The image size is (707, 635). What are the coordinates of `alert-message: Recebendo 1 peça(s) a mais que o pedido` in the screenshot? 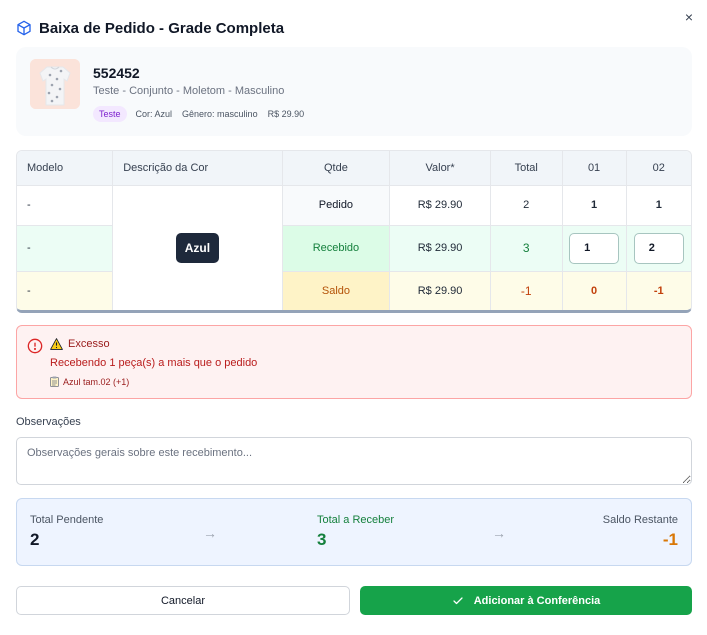 It's located at (154, 363).